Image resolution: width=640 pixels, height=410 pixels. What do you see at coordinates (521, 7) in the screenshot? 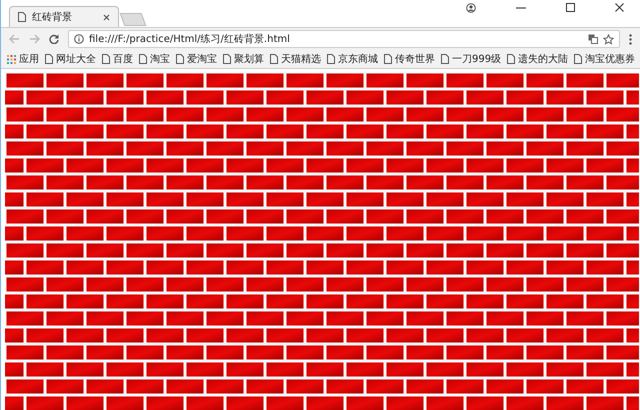
I see `minimize-icon` at bounding box center [521, 7].